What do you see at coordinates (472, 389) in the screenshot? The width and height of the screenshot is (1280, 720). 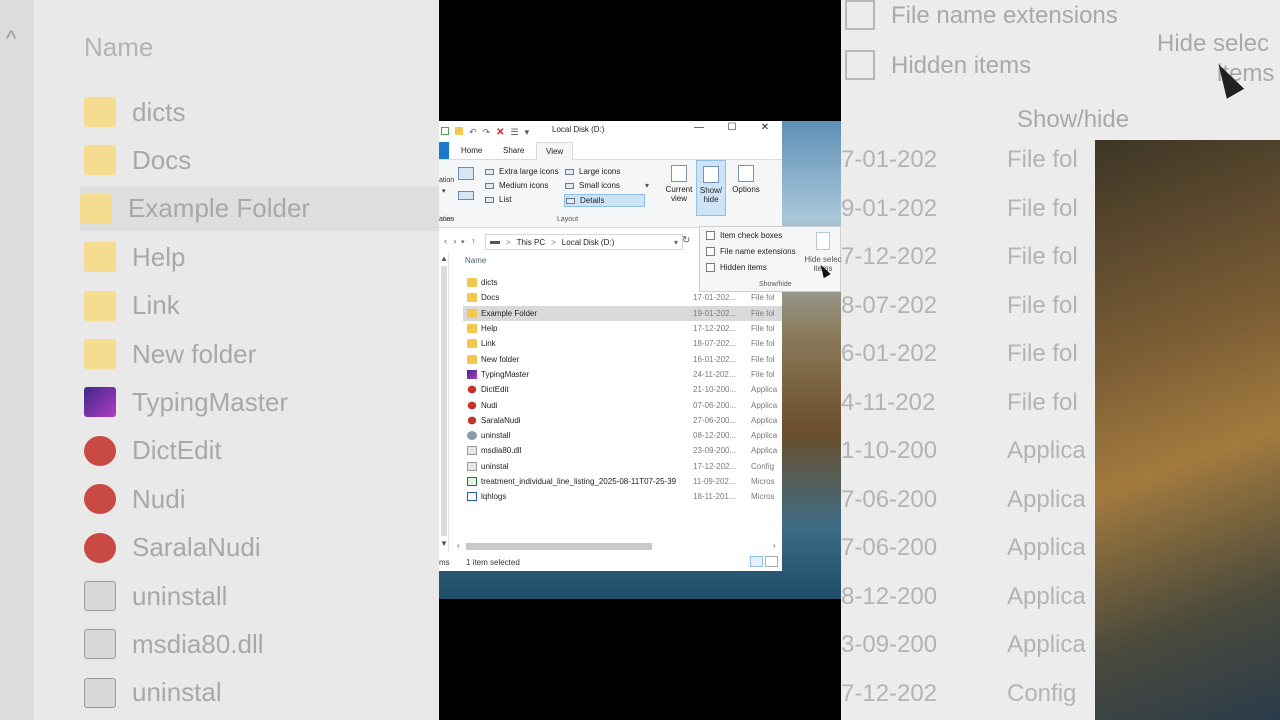 I see `dictedit-icon` at bounding box center [472, 389].